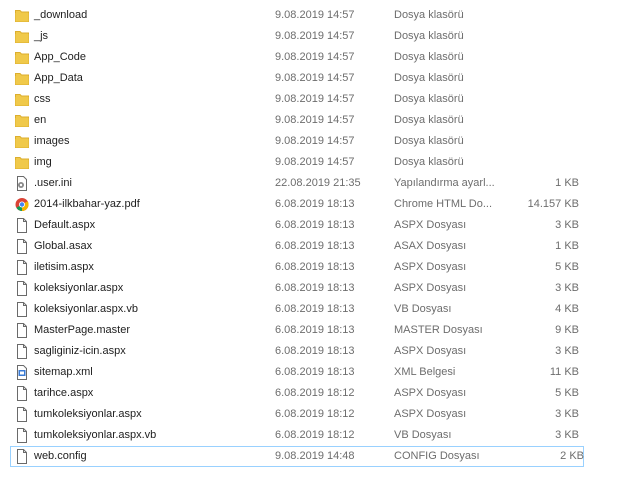 This screenshot has width=632, height=494. I want to click on file-size: 2 KB, so click(572, 456).